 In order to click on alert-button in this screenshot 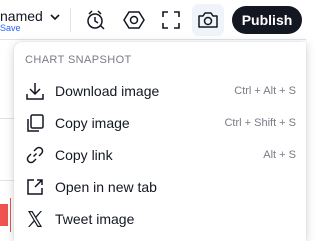, I will do `click(96, 20)`.